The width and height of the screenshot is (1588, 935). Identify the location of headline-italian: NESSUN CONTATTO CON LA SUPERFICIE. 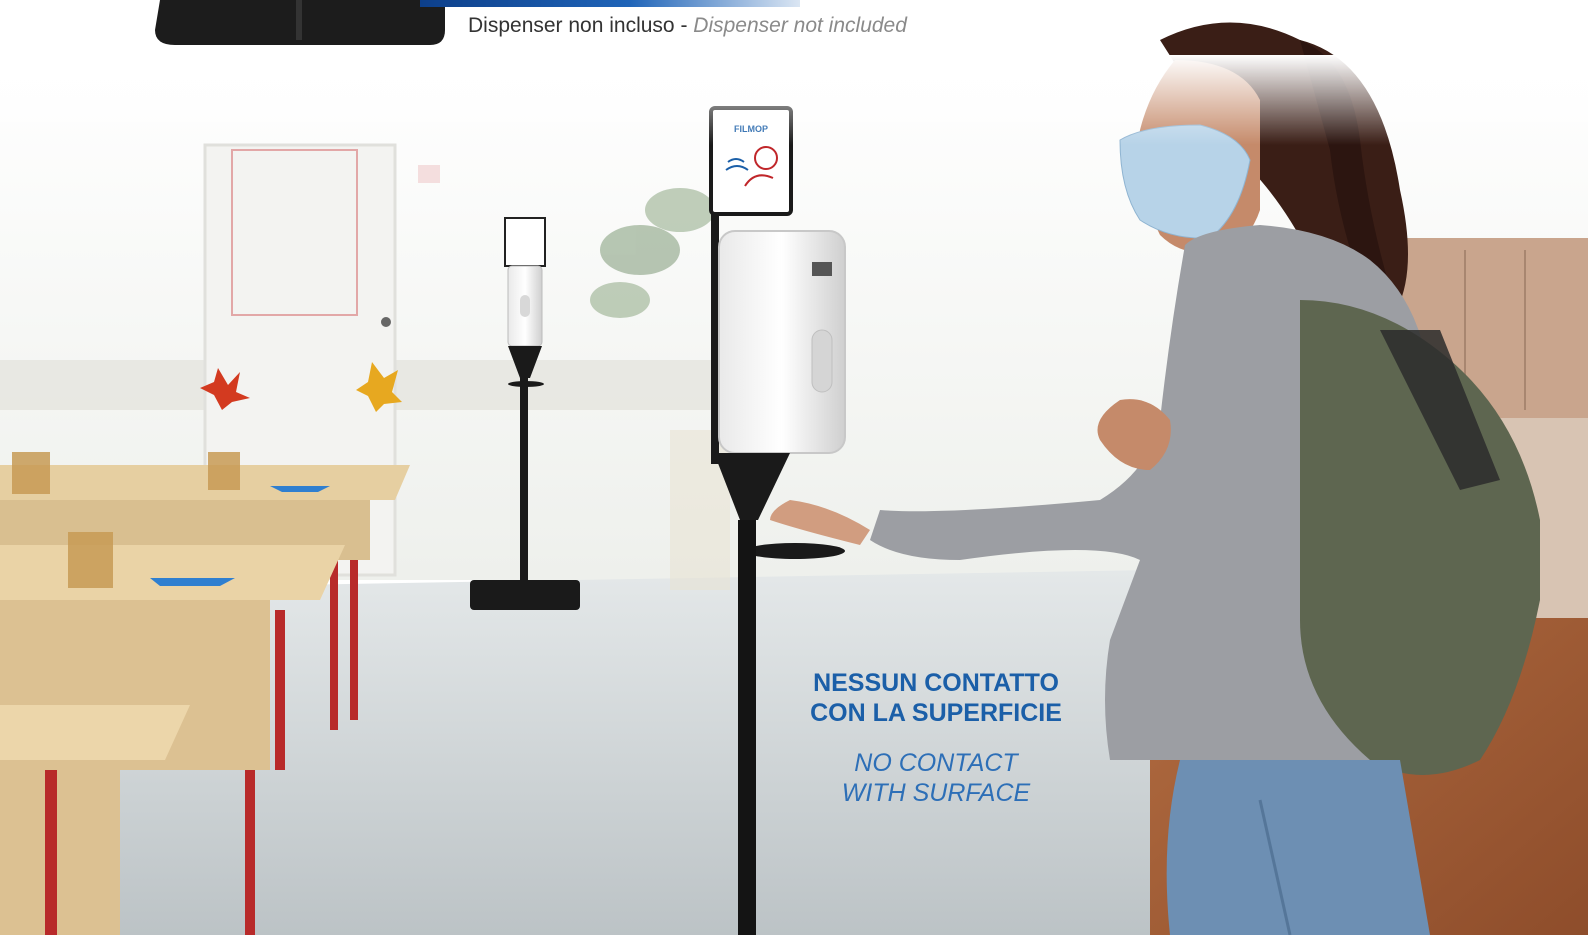
(936, 698).